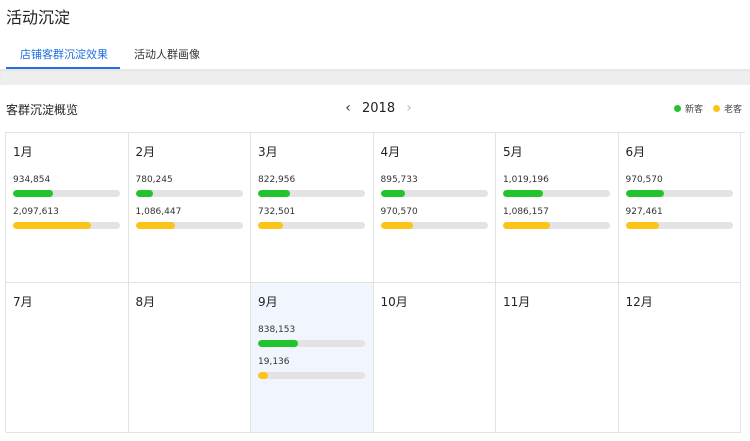 Image resolution: width=750 pixels, height=441 pixels. Describe the element at coordinates (375, 77) in the screenshot. I see `section-divider` at that location.